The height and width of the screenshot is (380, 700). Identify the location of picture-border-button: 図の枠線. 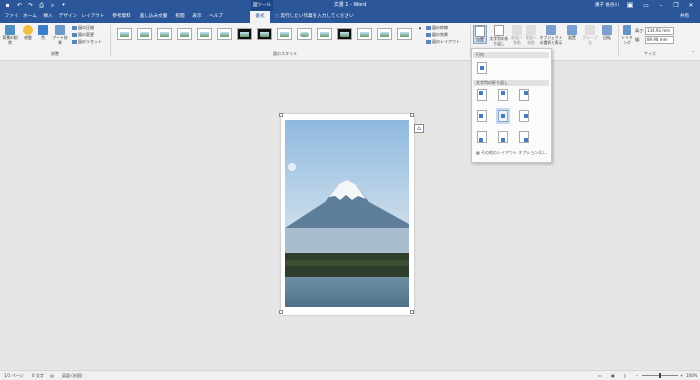
(437, 28).